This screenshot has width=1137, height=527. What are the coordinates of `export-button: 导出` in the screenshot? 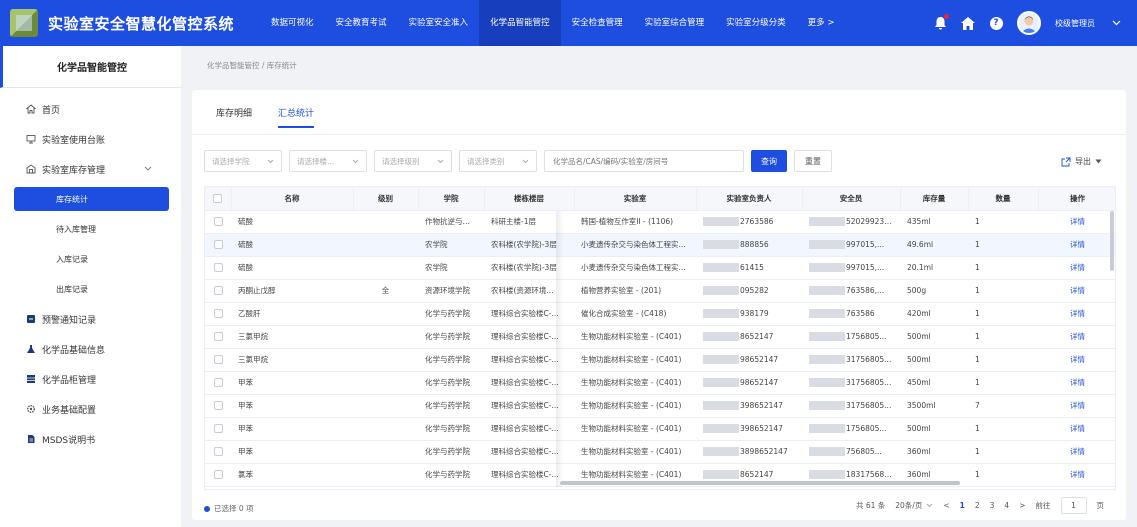 It's located at (1081, 161).